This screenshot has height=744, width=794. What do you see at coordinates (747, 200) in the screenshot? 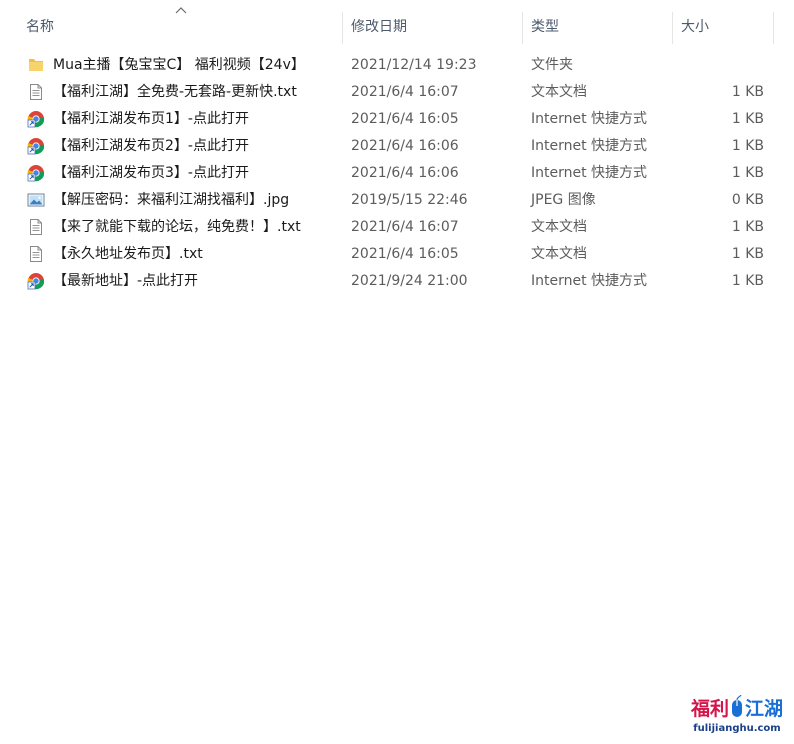
I see `file-size: 0 KB` at bounding box center [747, 200].